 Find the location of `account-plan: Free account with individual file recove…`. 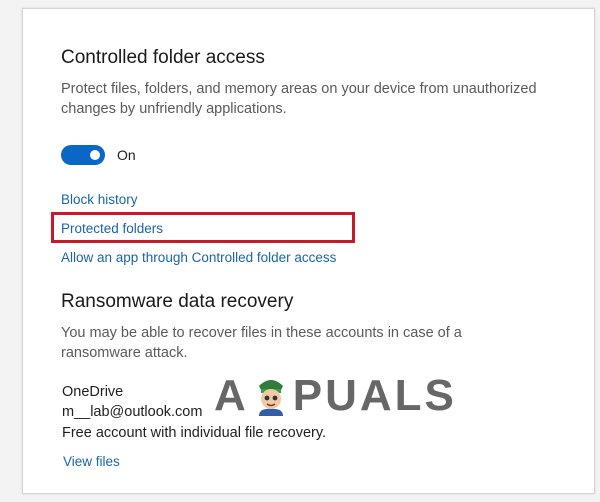

account-plan: Free account with individual file recove… is located at coordinates (194, 433).